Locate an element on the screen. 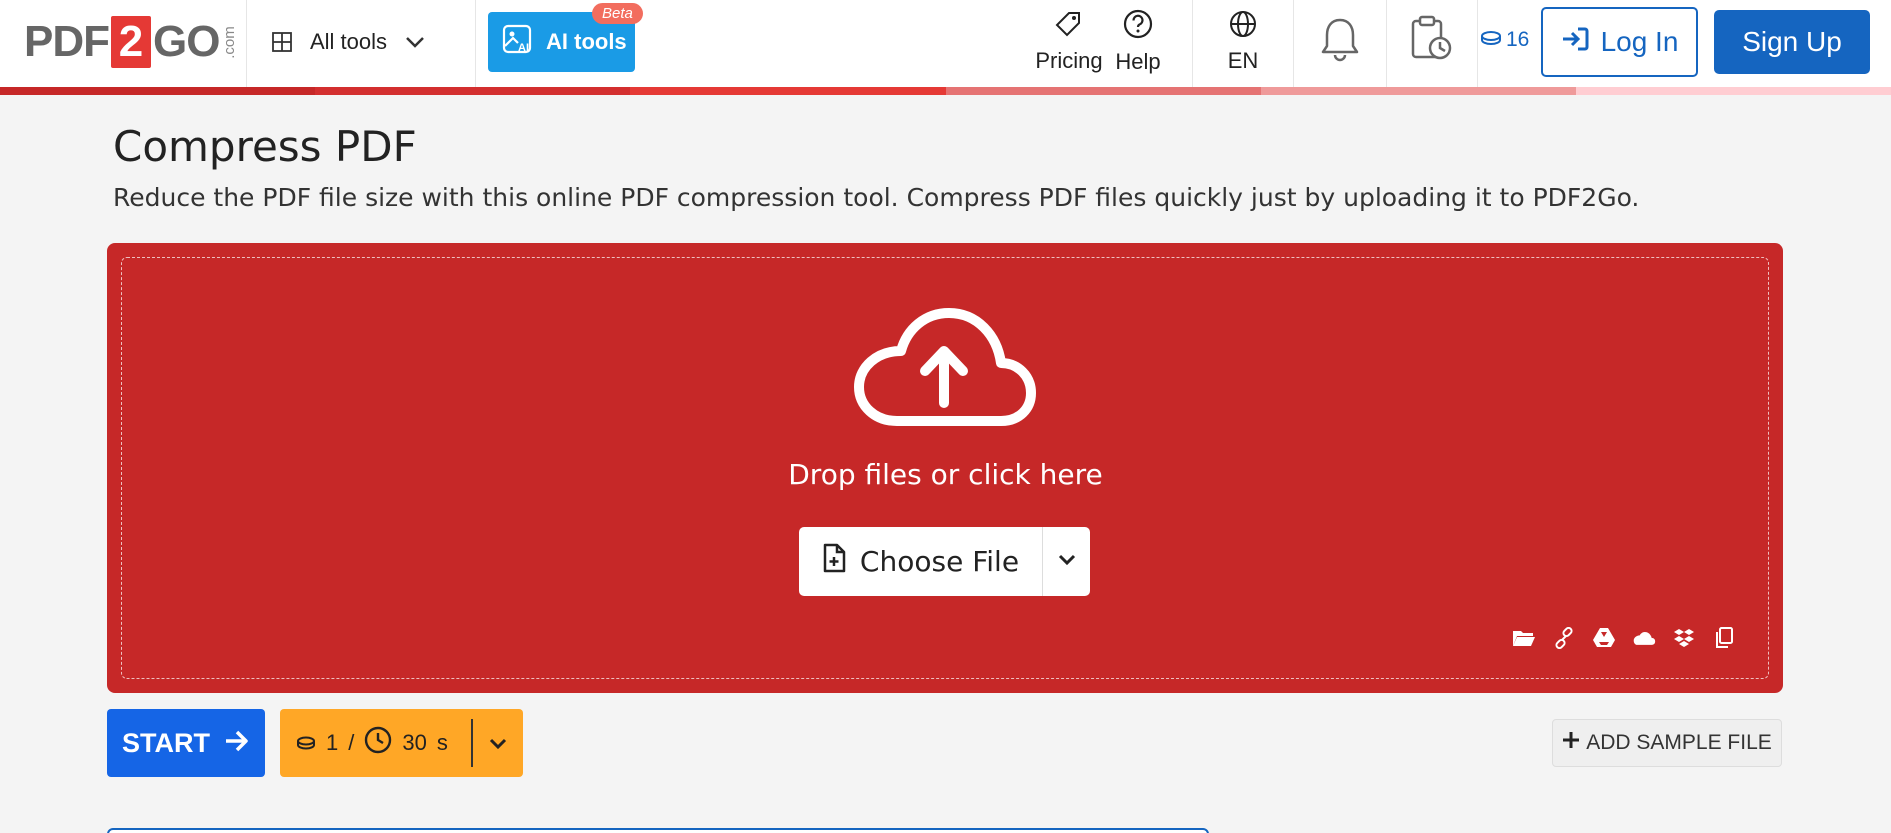  sign-up-button: Sign Up is located at coordinates (1792, 42).